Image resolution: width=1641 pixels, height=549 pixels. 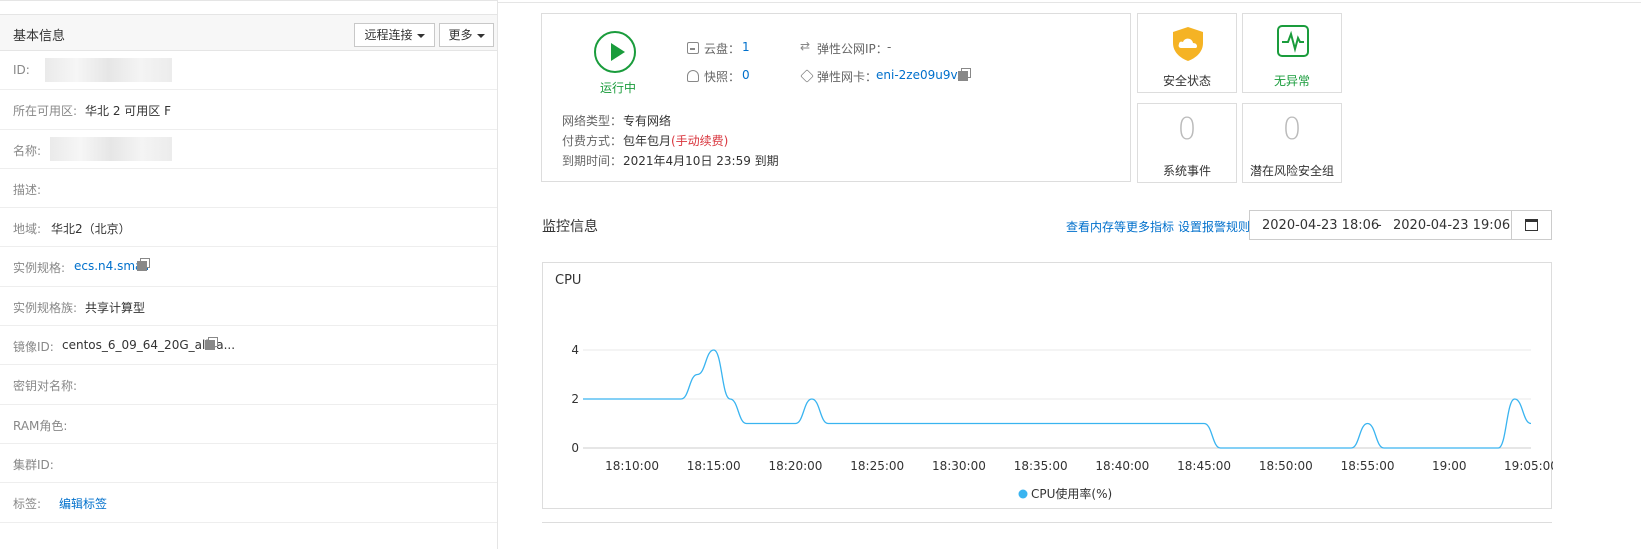 What do you see at coordinates (45, 386) in the screenshot?
I see `info-row-label: 密钥对名称:` at bounding box center [45, 386].